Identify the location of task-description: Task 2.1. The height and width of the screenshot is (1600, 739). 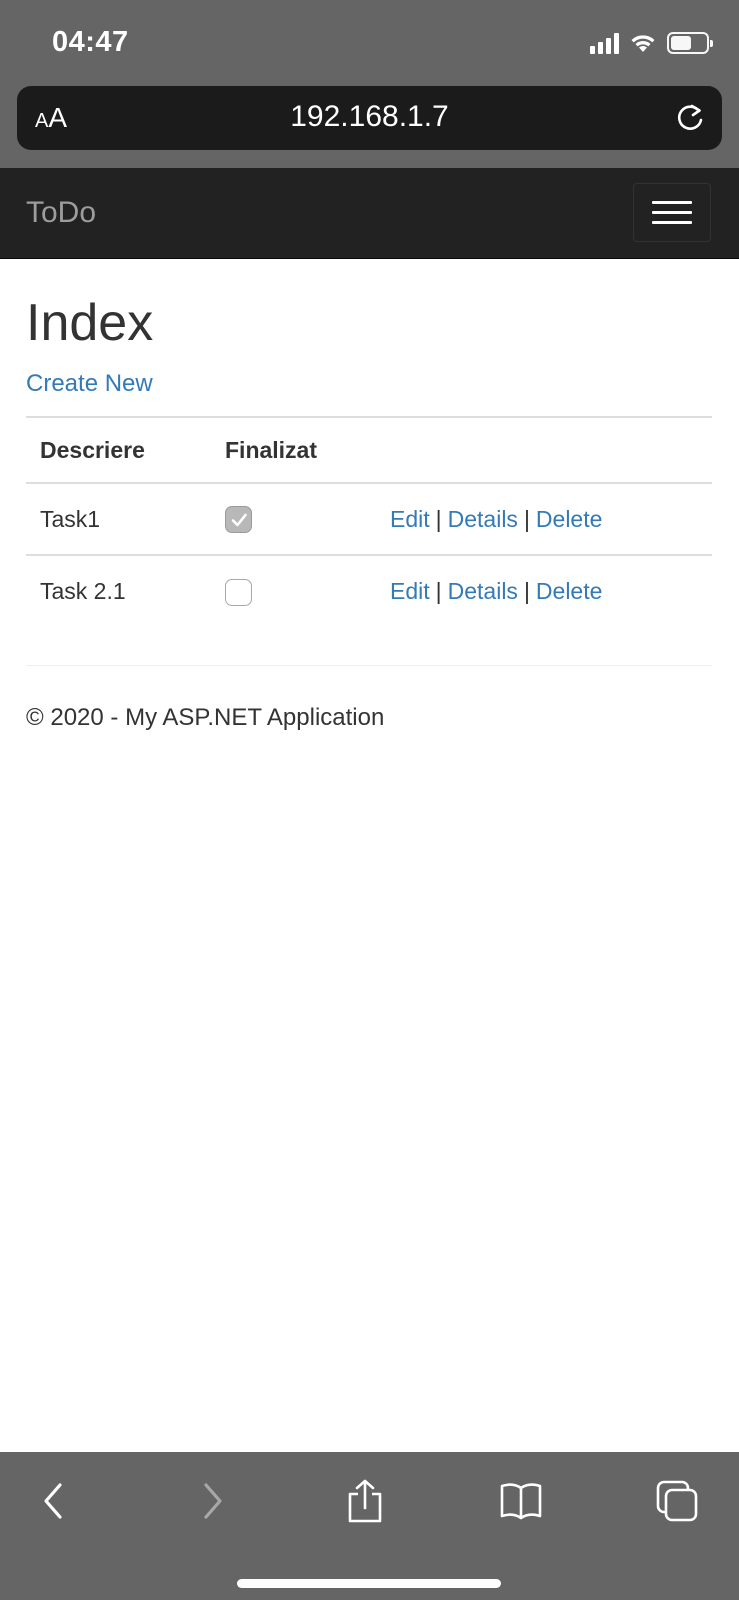
(83, 591).